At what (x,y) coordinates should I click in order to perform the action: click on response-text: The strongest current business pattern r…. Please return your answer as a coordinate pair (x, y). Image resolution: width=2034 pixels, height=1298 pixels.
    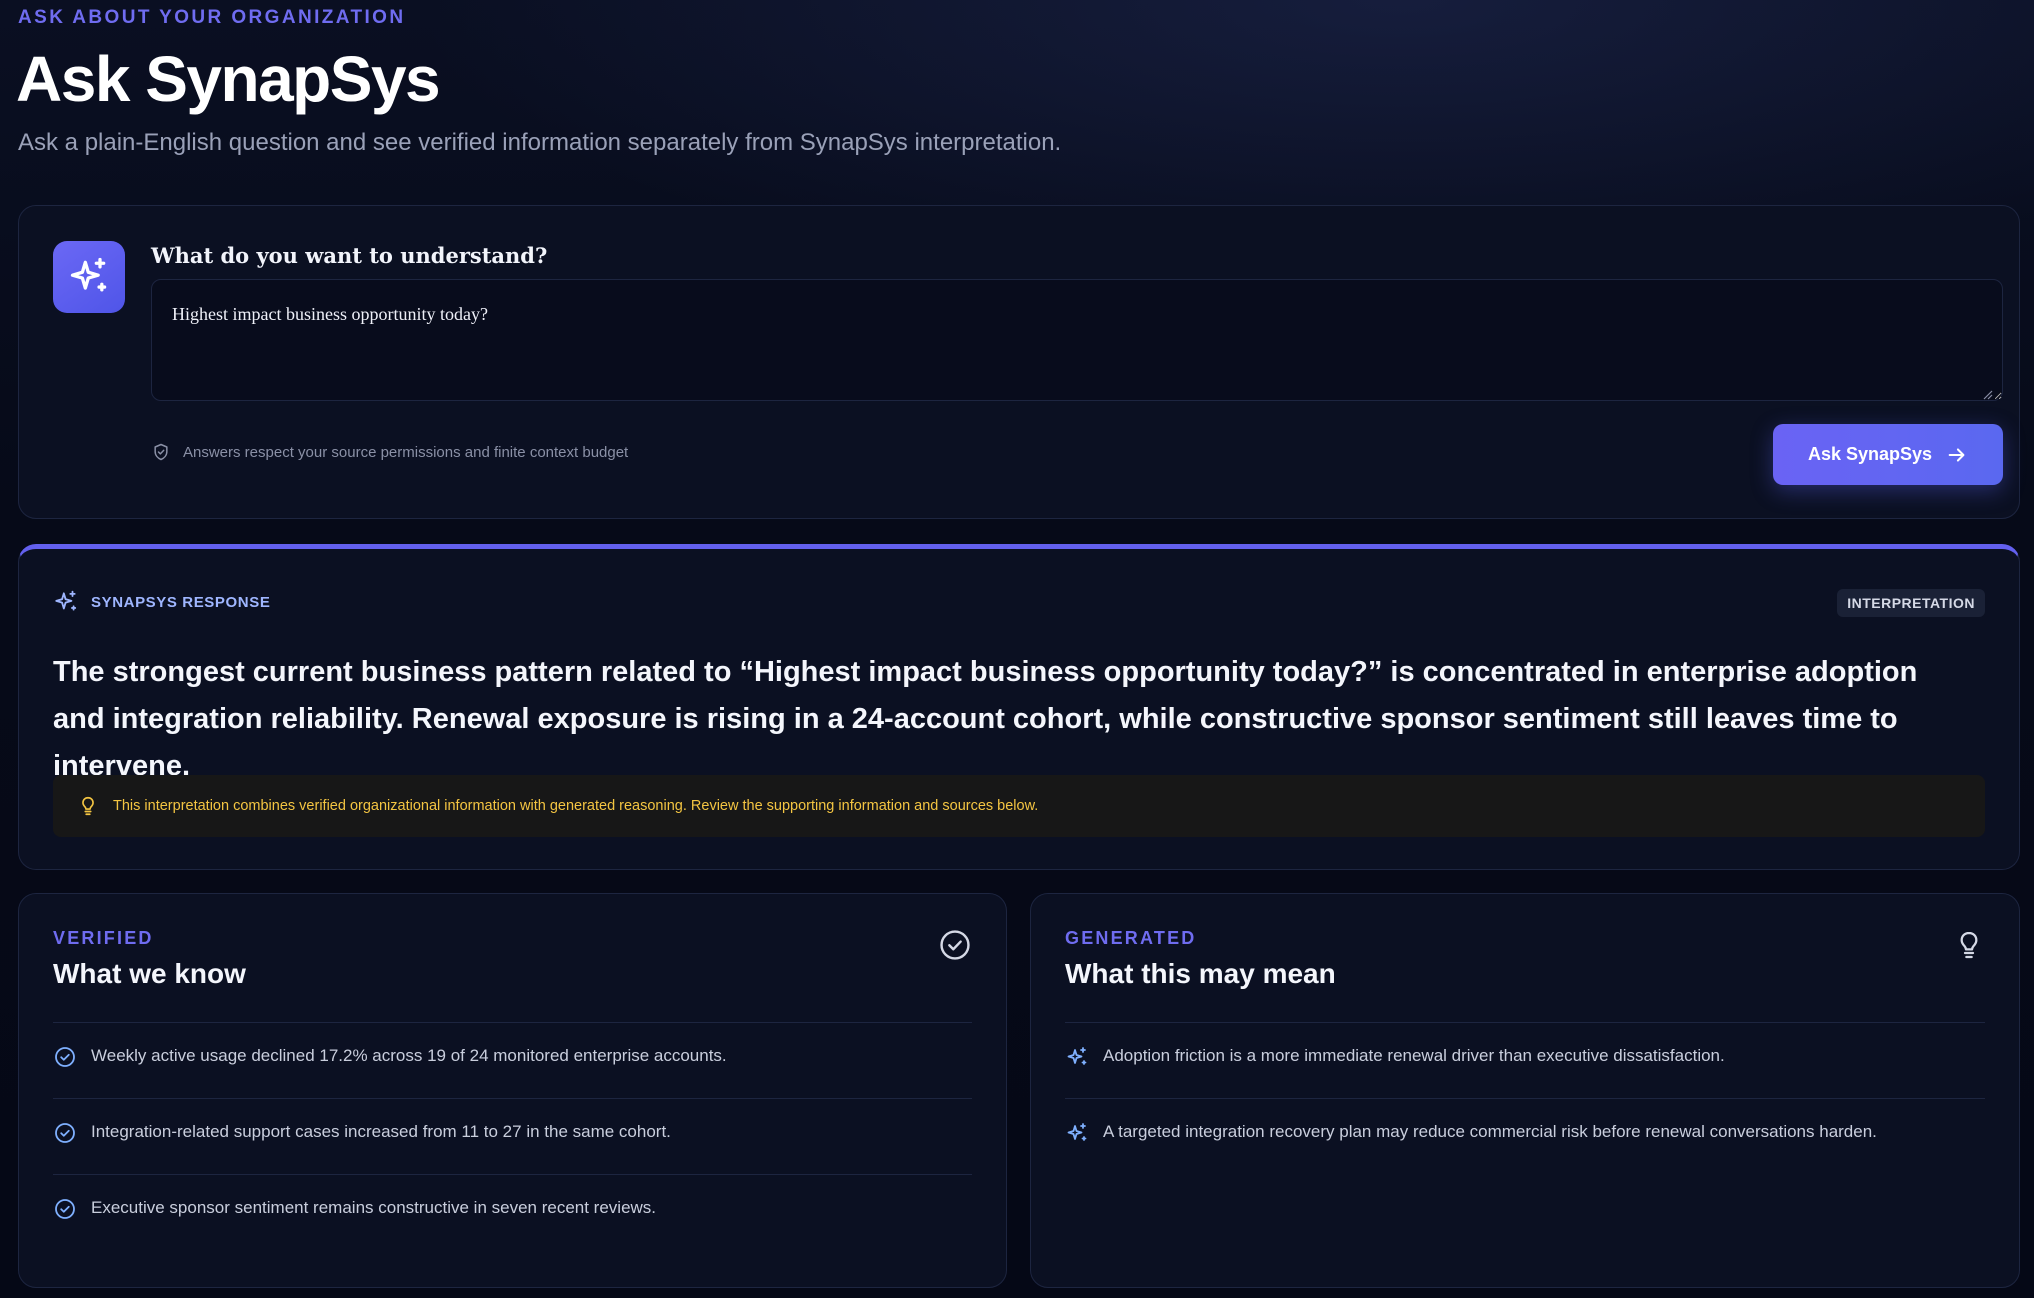
    Looking at the image, I should click on (985, 719).